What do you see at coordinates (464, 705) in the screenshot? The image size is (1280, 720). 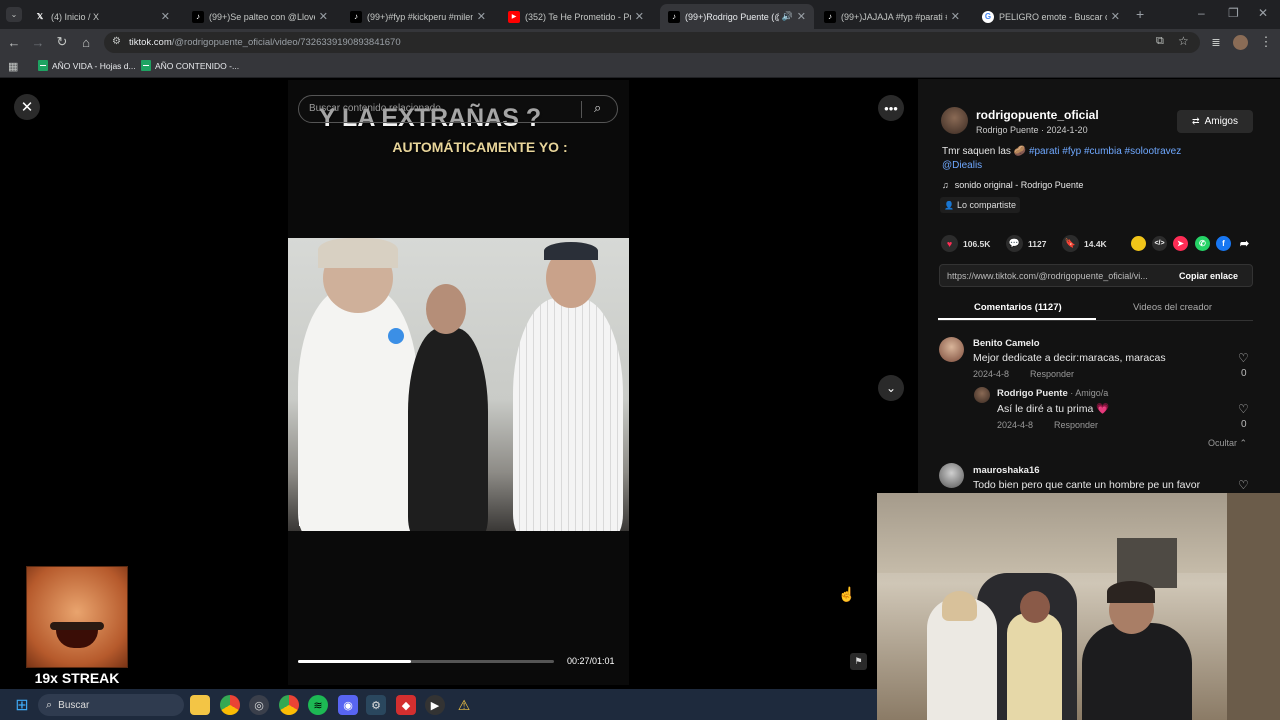 I see `warning-icon: ⚠` at bounding box center [464, 705].